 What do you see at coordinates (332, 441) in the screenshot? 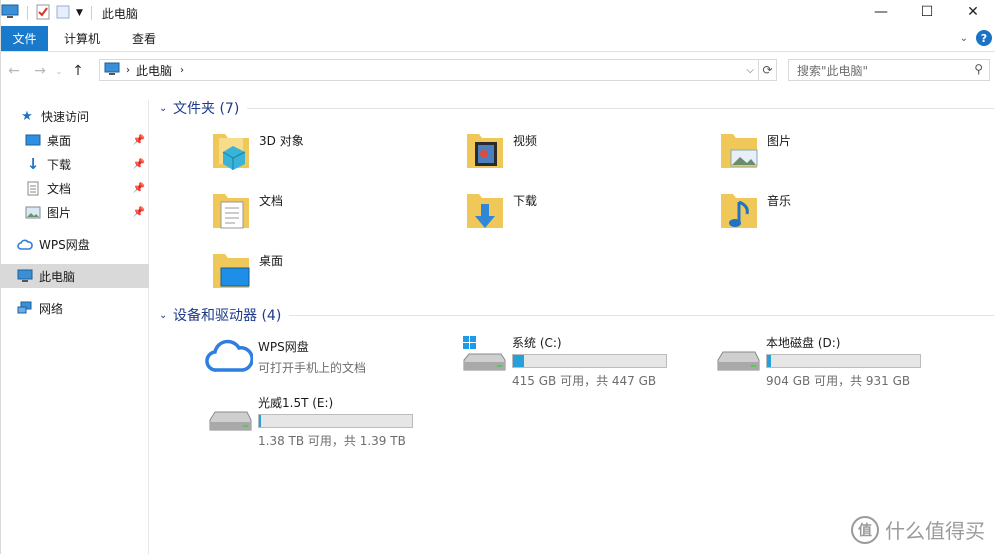
I see `drive-free-space: 1.38 TB 可用，共 1.39 TB` at bounding box center [332, 441].